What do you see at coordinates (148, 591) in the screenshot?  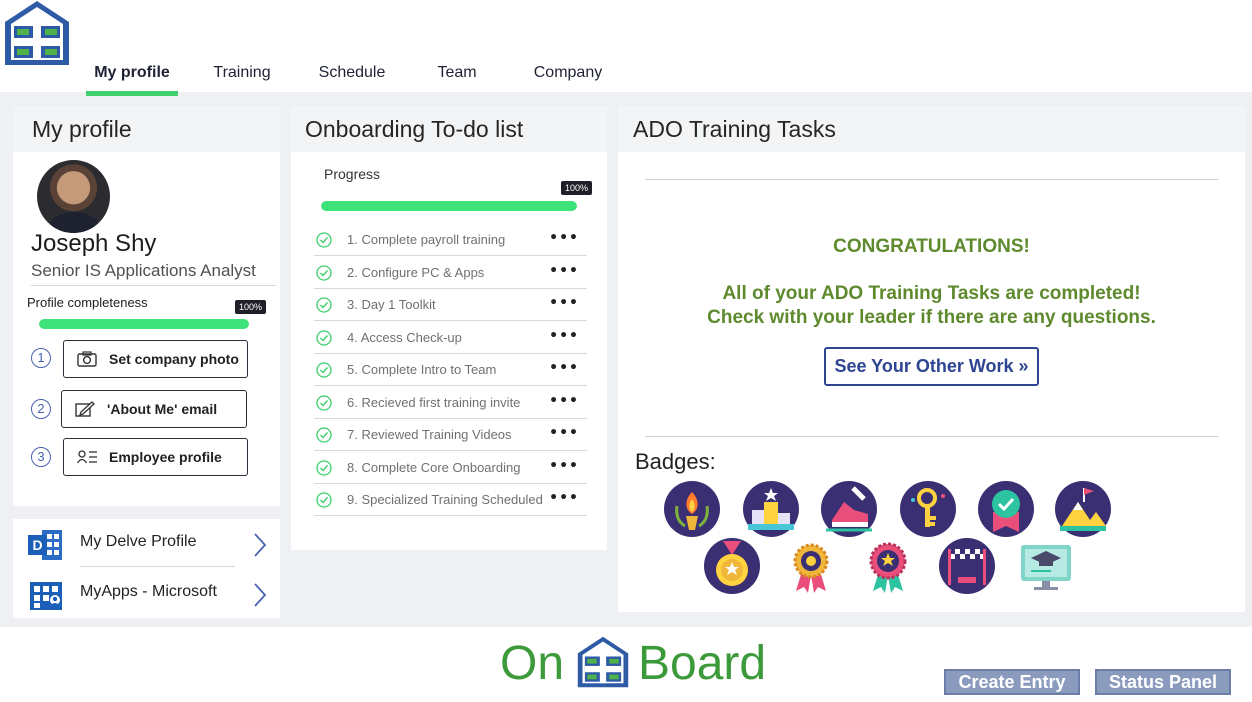 I see `myapps-microsoft-label: MyApps - Microsoft` at bounding box center [148, 591].